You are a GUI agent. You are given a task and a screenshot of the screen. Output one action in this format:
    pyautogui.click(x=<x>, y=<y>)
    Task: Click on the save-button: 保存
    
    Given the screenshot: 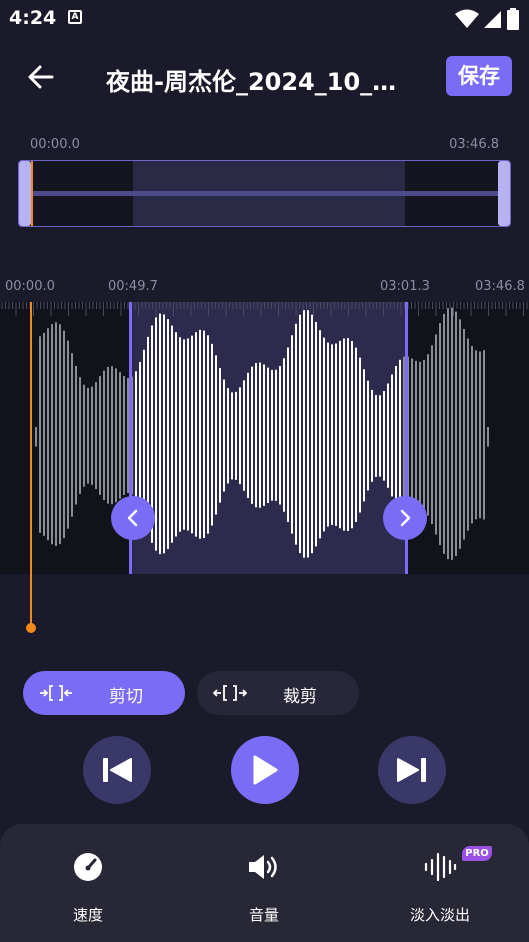 What is the action you would take?
    pyautogui.click(x=479, y=76)
    